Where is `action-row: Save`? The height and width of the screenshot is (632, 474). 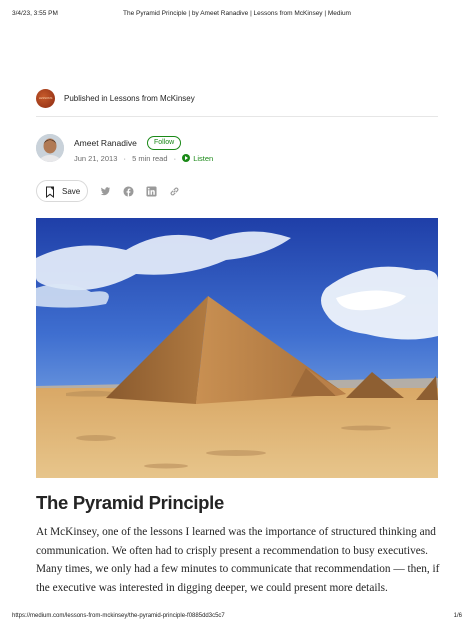 action-row: Save is located at coordinates (237, 192).